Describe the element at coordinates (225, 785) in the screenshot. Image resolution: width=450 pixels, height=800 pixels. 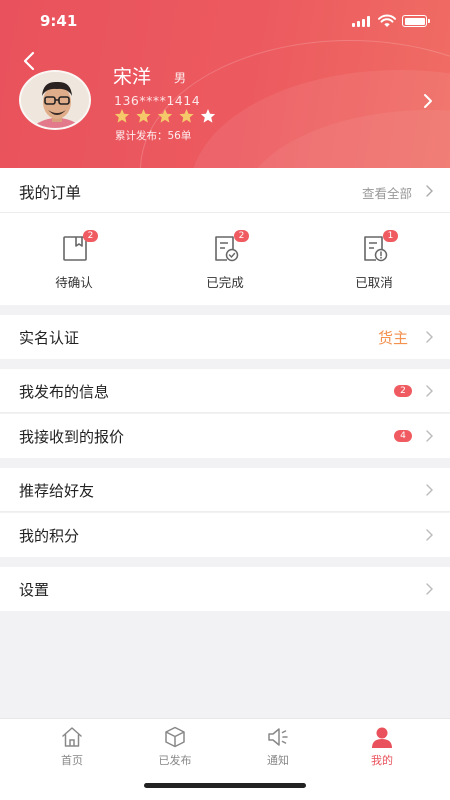
I see `home-indicator` at that location.